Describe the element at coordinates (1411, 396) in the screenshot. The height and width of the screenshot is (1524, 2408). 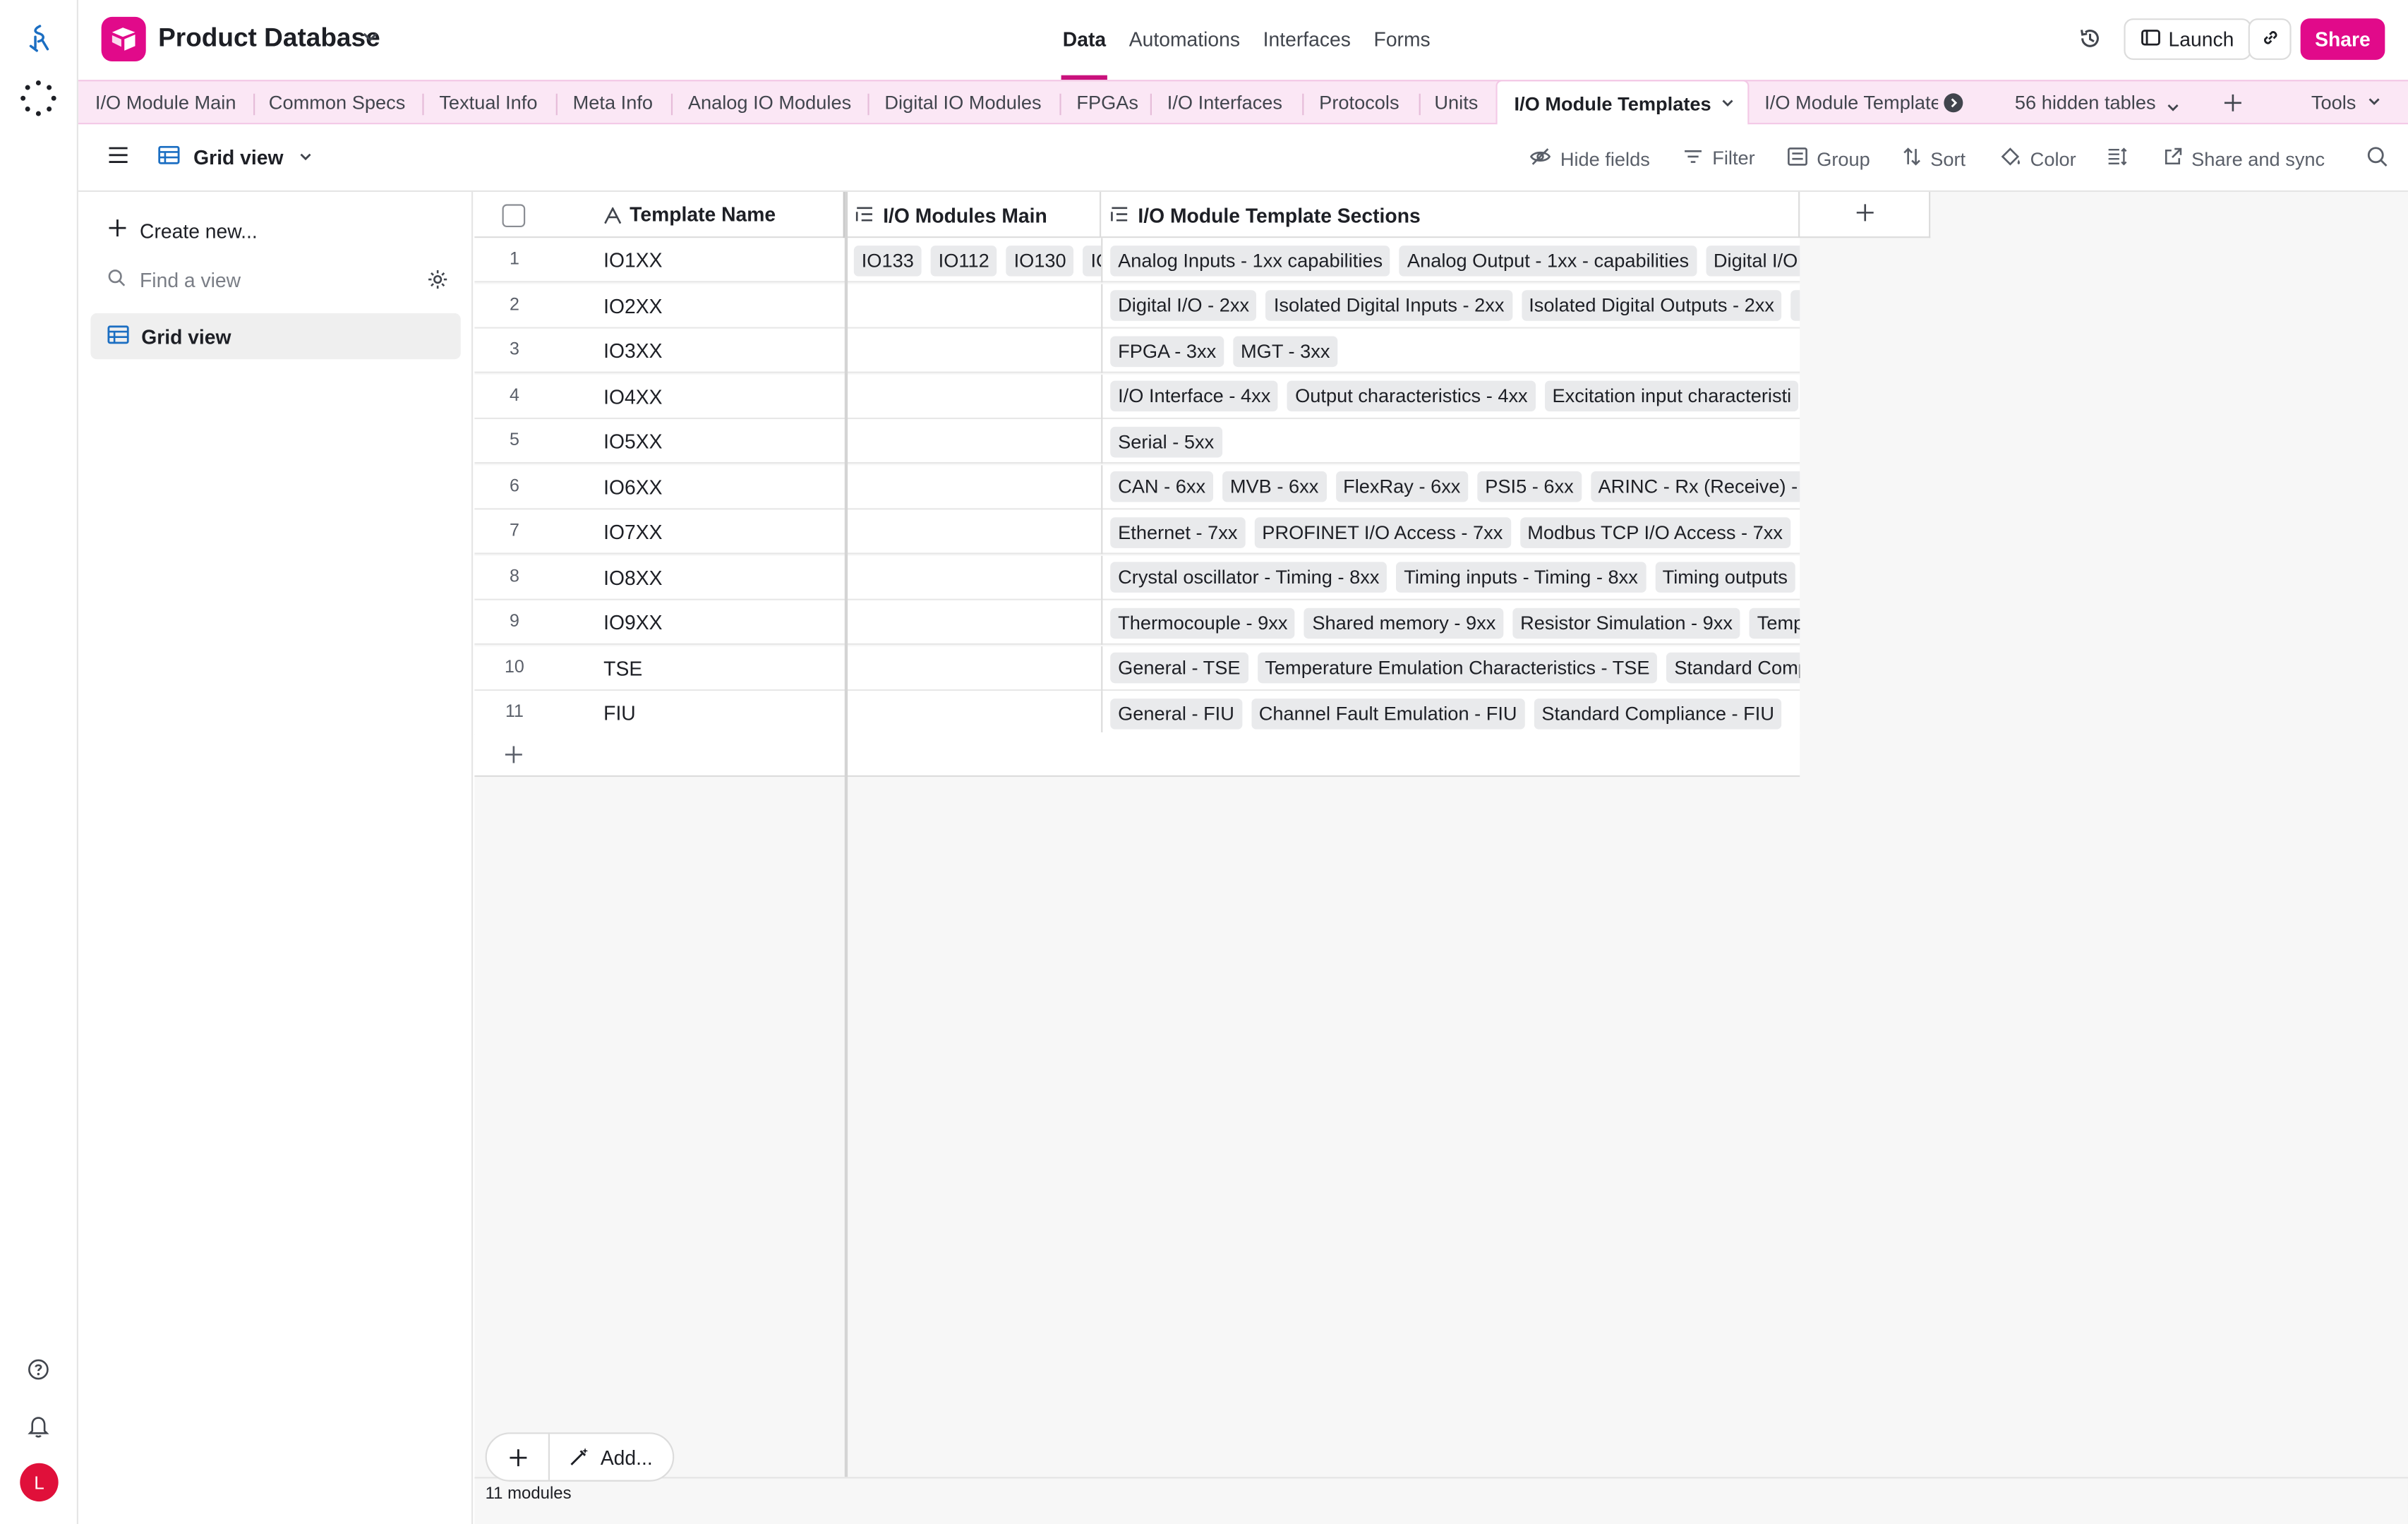
I see `linked-record-pill: Output characteristics - 4xx` at that location.